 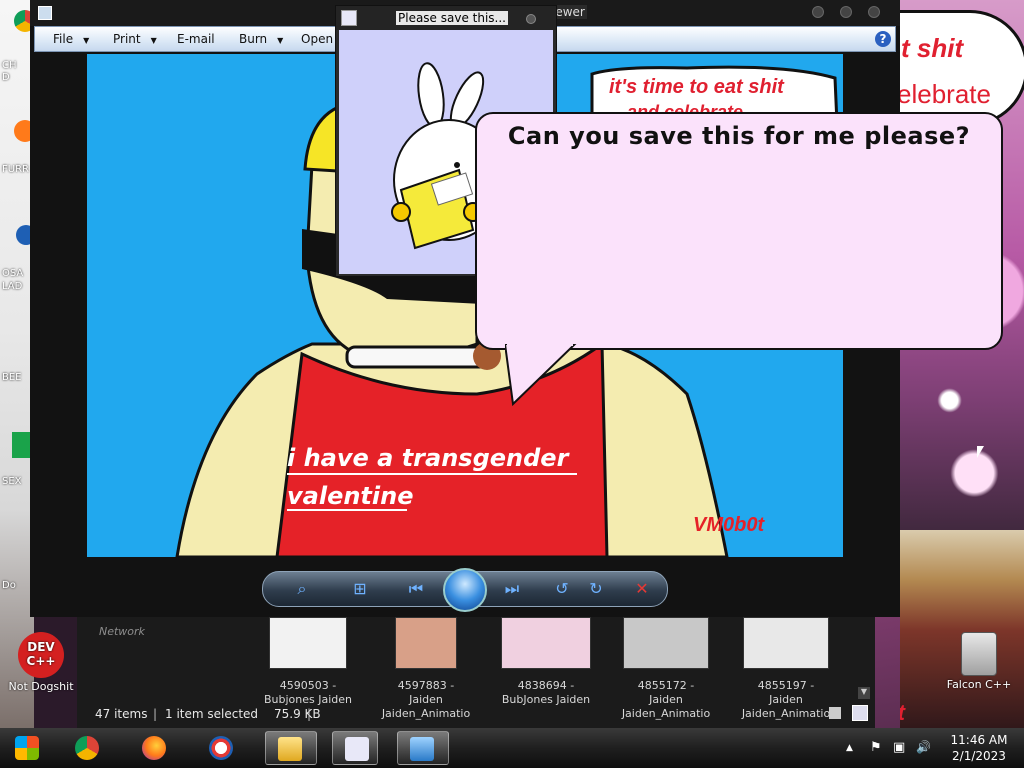 I want to click on recycle-bin-icon, so click(x=979, y=654).